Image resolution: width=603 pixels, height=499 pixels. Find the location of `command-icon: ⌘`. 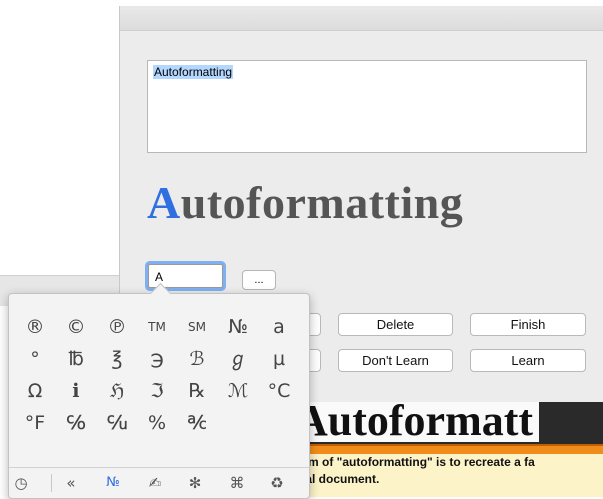

command-icon: ⌘ is located at coordinates (237, 483).